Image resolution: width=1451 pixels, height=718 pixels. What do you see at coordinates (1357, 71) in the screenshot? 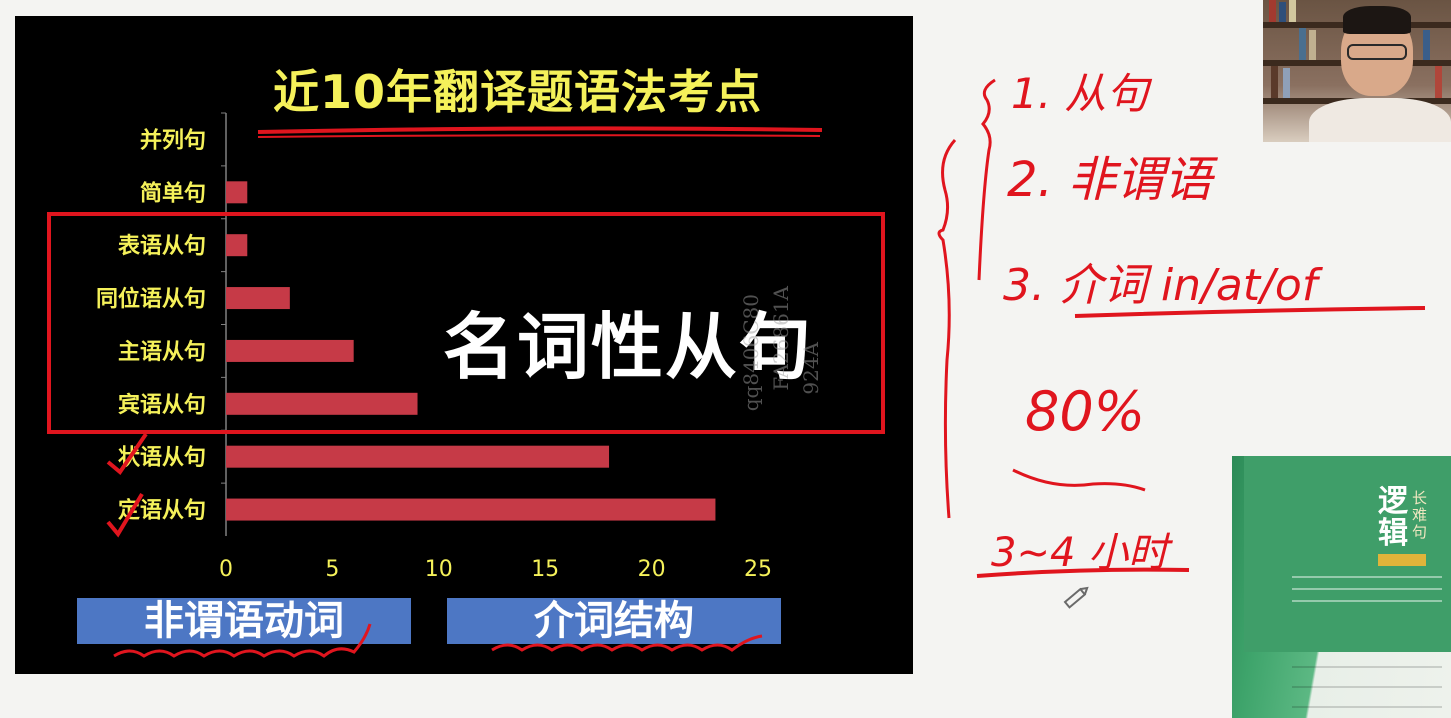
I see `webcam-feed` at bounding box center [1357, 71].